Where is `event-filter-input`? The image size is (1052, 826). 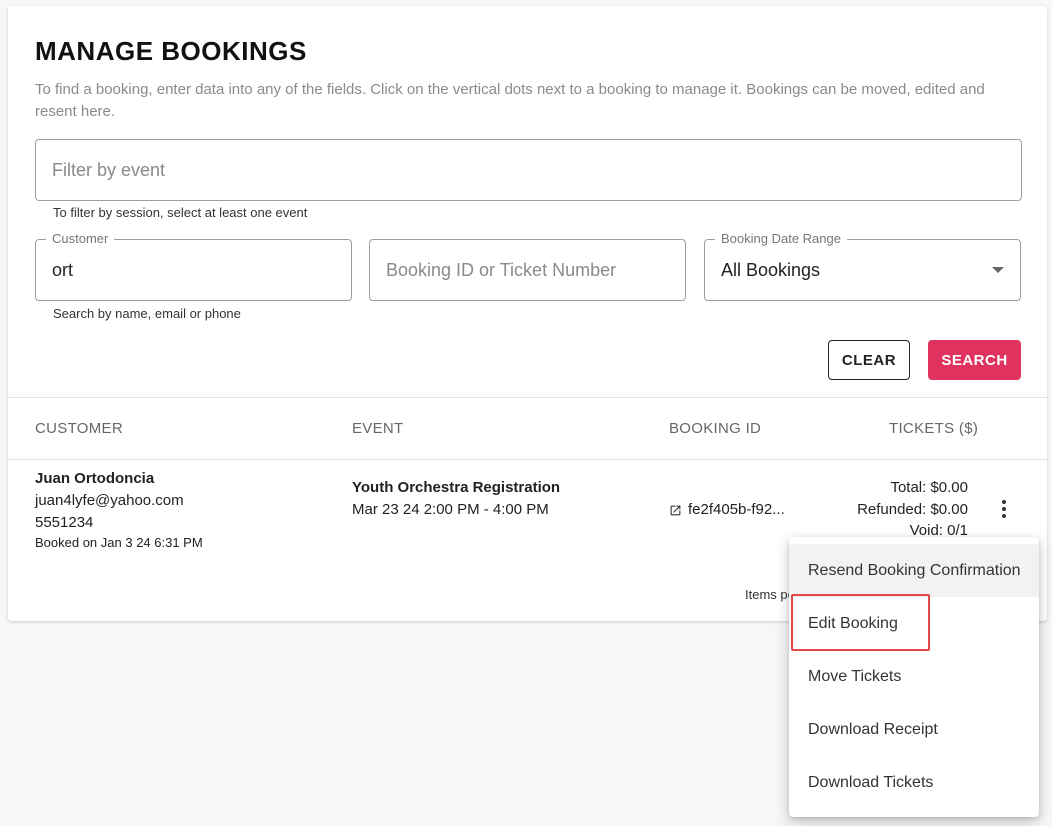
event-filter-input is located at coordinates (524, 170).